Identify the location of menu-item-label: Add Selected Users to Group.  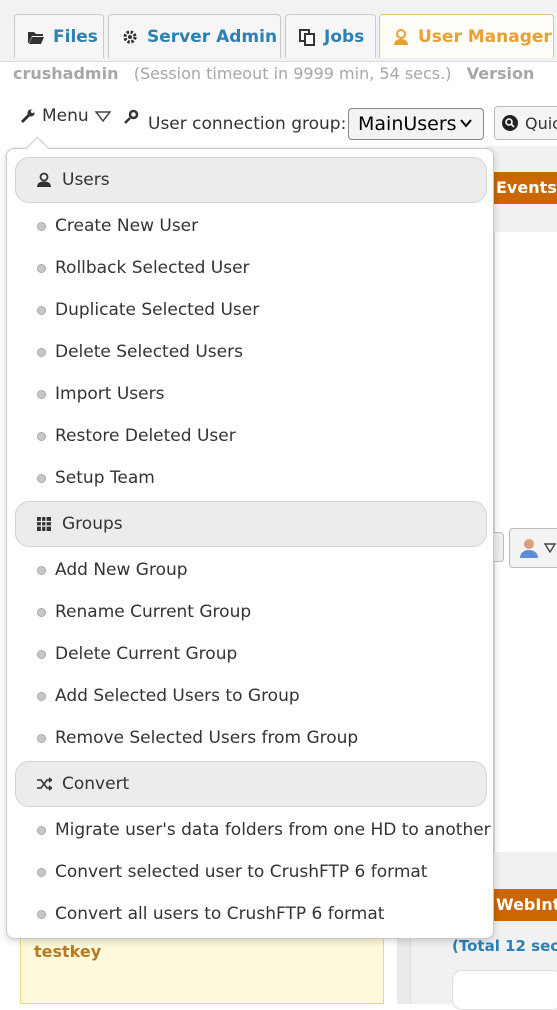
(177, 696).